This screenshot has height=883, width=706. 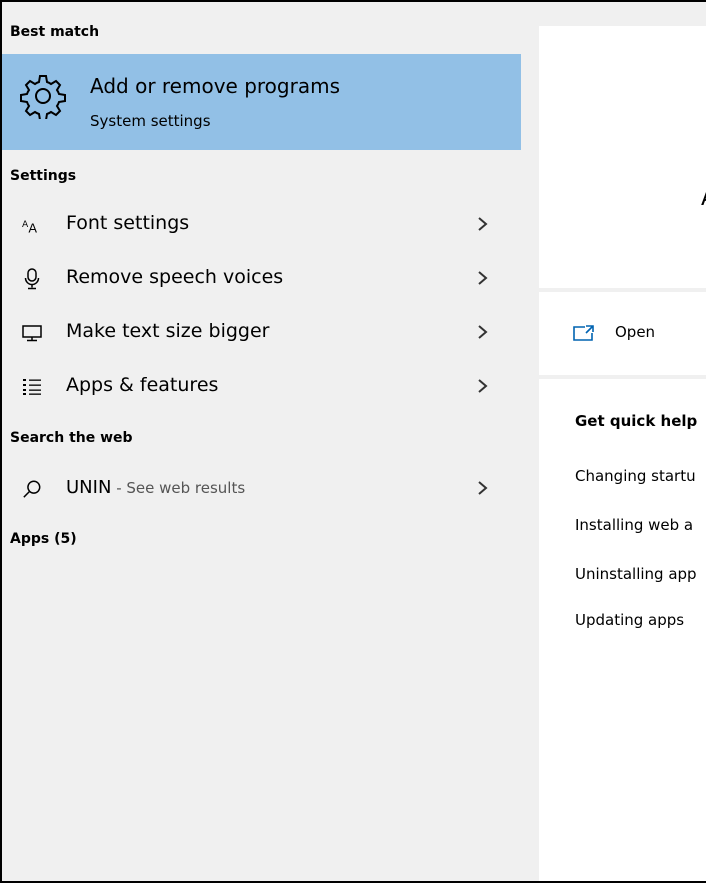 I want to click on svg-text: A, so click(x=32, y=227).